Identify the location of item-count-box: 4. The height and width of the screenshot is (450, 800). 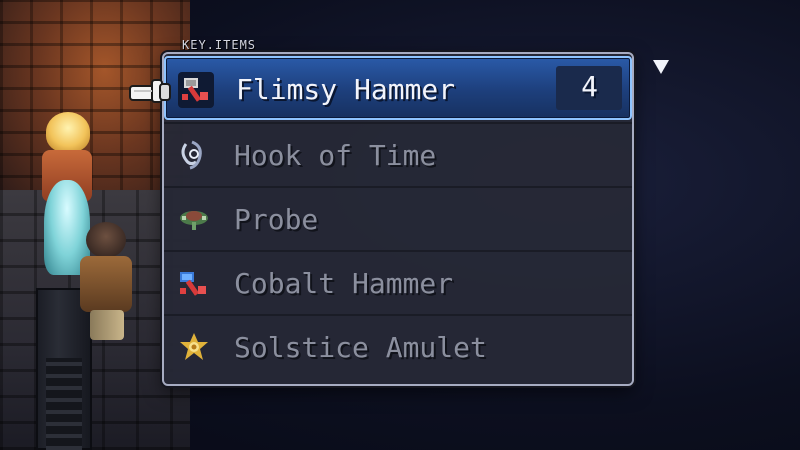
(589, 88).